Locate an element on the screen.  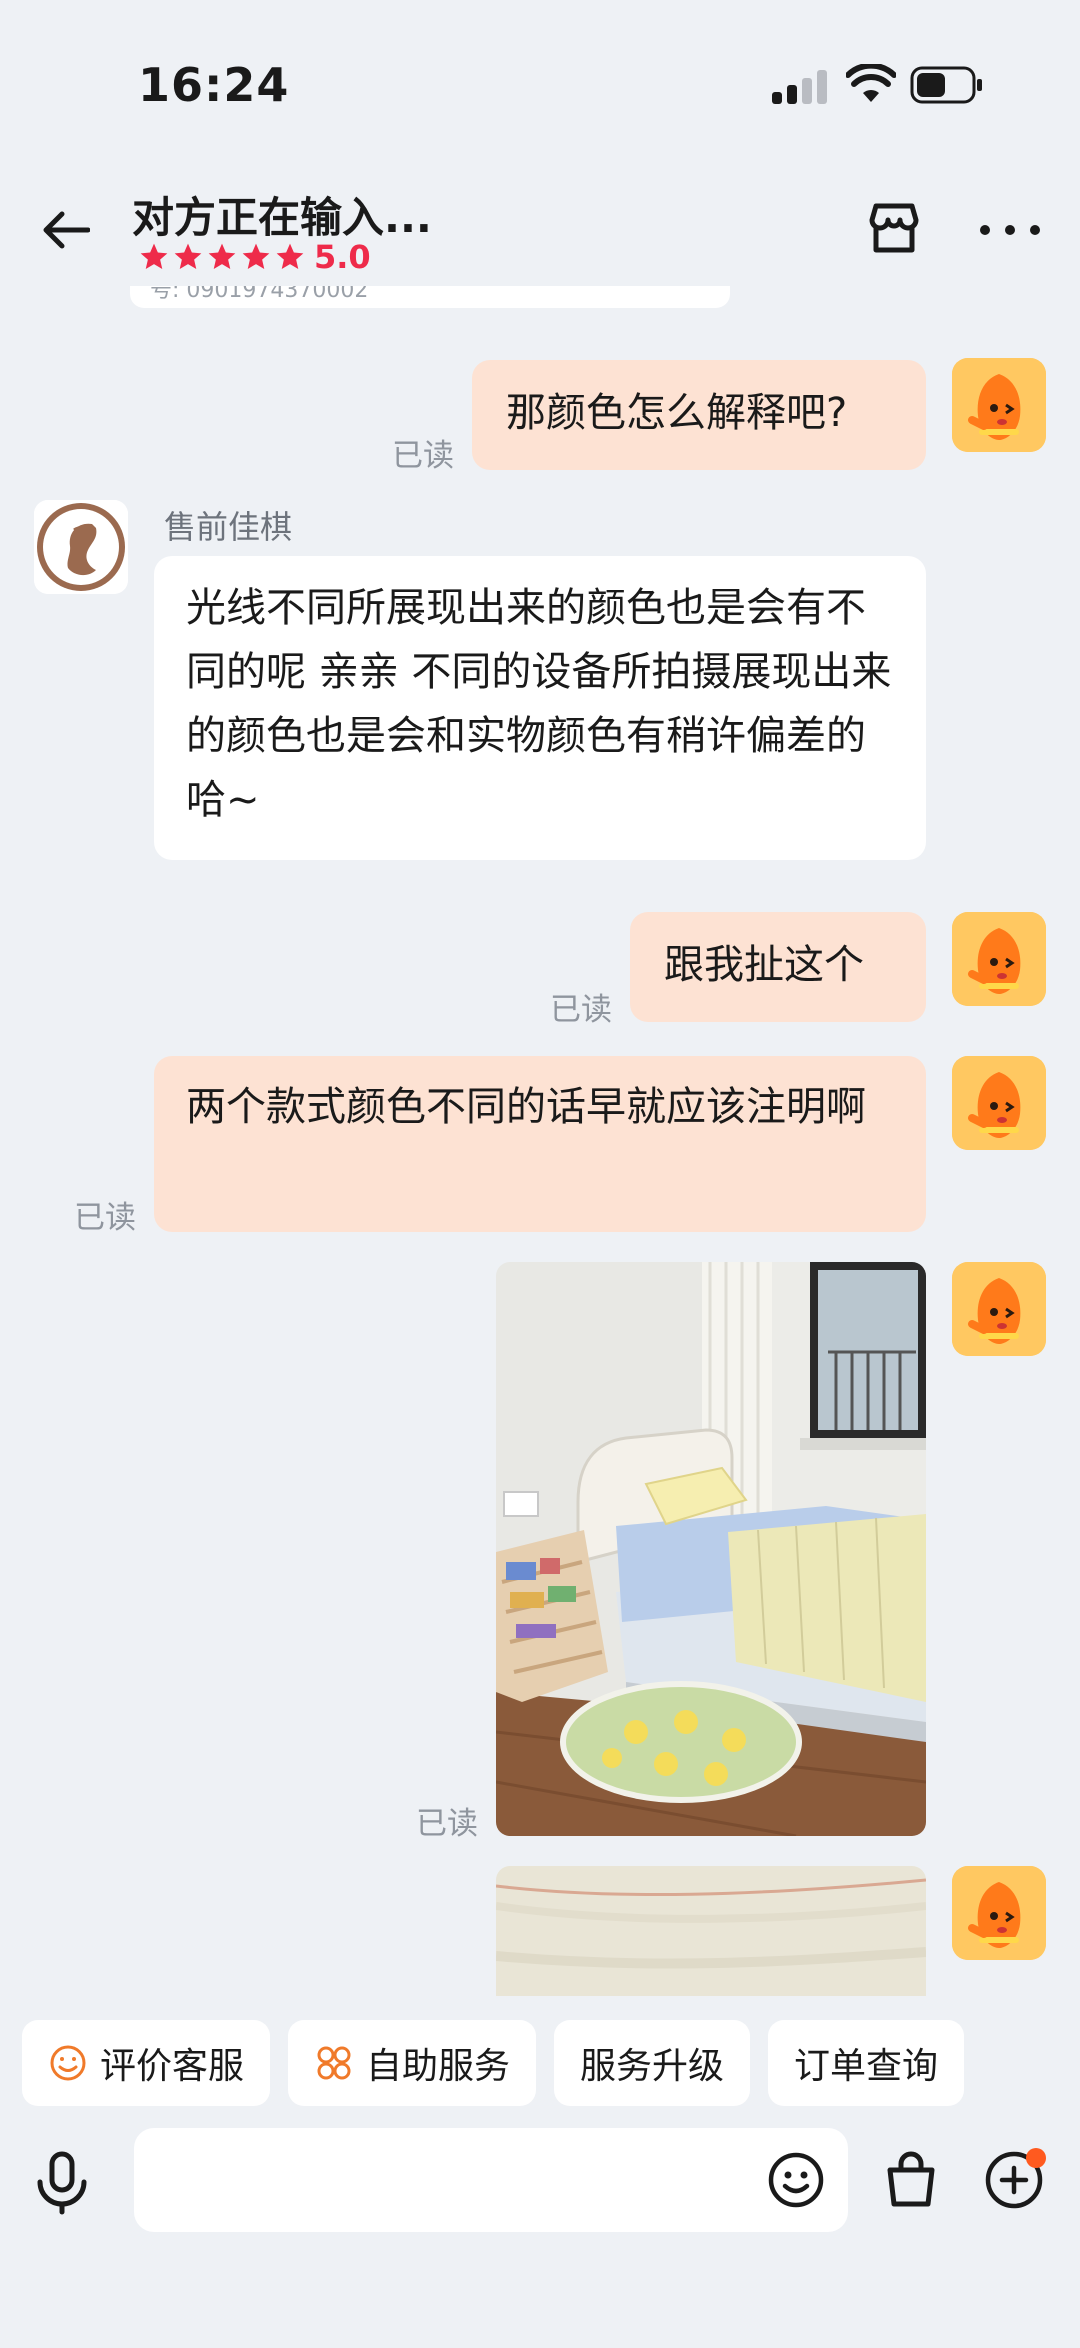
seller-avatar is located at coordinates (81, 547).